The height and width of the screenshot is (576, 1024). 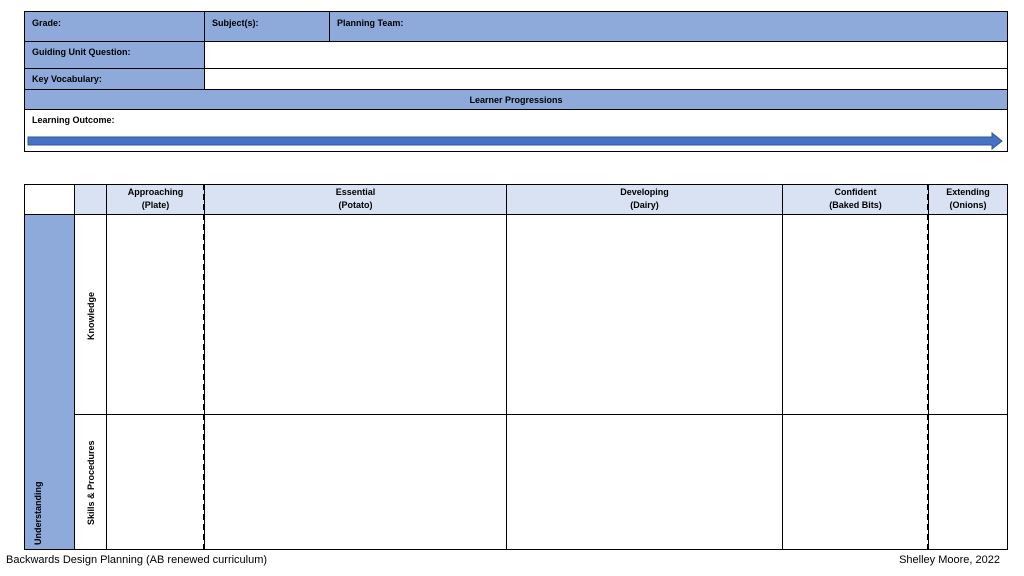 I want to click on column-header-developing: Developing (Dairy), so click(x=644, y=199).